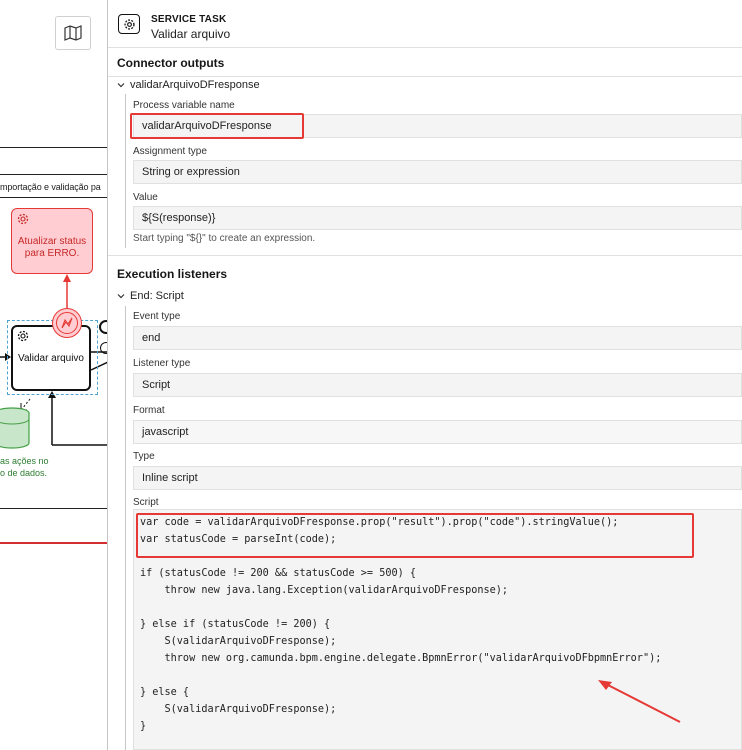  What do you see at coordinates (238, 641) in the screenshot?
I see `code-line: S(validarArquivoDFresponse);` at bounding box center [238, 641].